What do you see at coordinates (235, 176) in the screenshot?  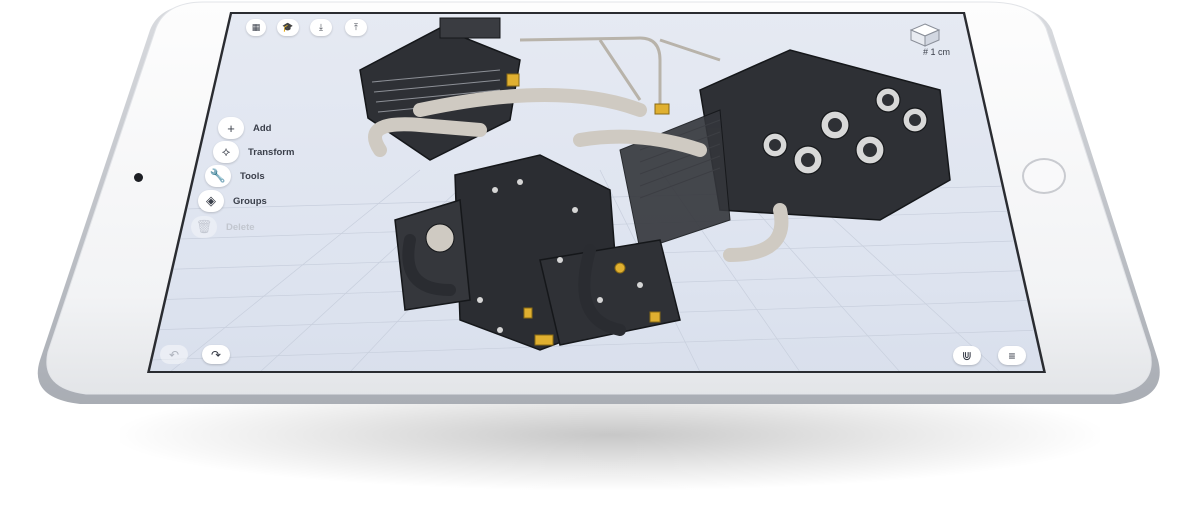 I see `menu-tools: 🔧 Tools` at bounding box center [235, 176].